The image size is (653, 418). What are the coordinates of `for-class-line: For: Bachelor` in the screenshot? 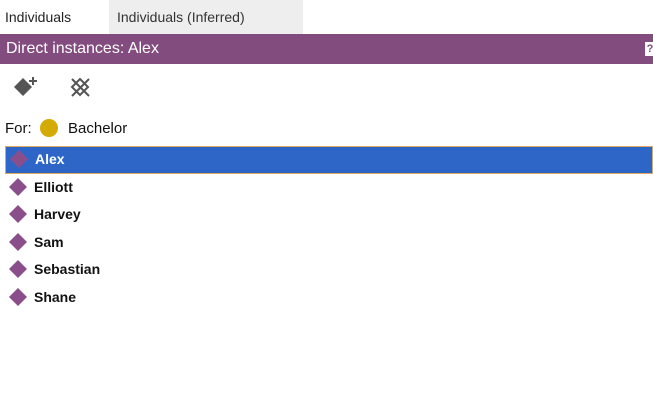 It's located at (66, 129).